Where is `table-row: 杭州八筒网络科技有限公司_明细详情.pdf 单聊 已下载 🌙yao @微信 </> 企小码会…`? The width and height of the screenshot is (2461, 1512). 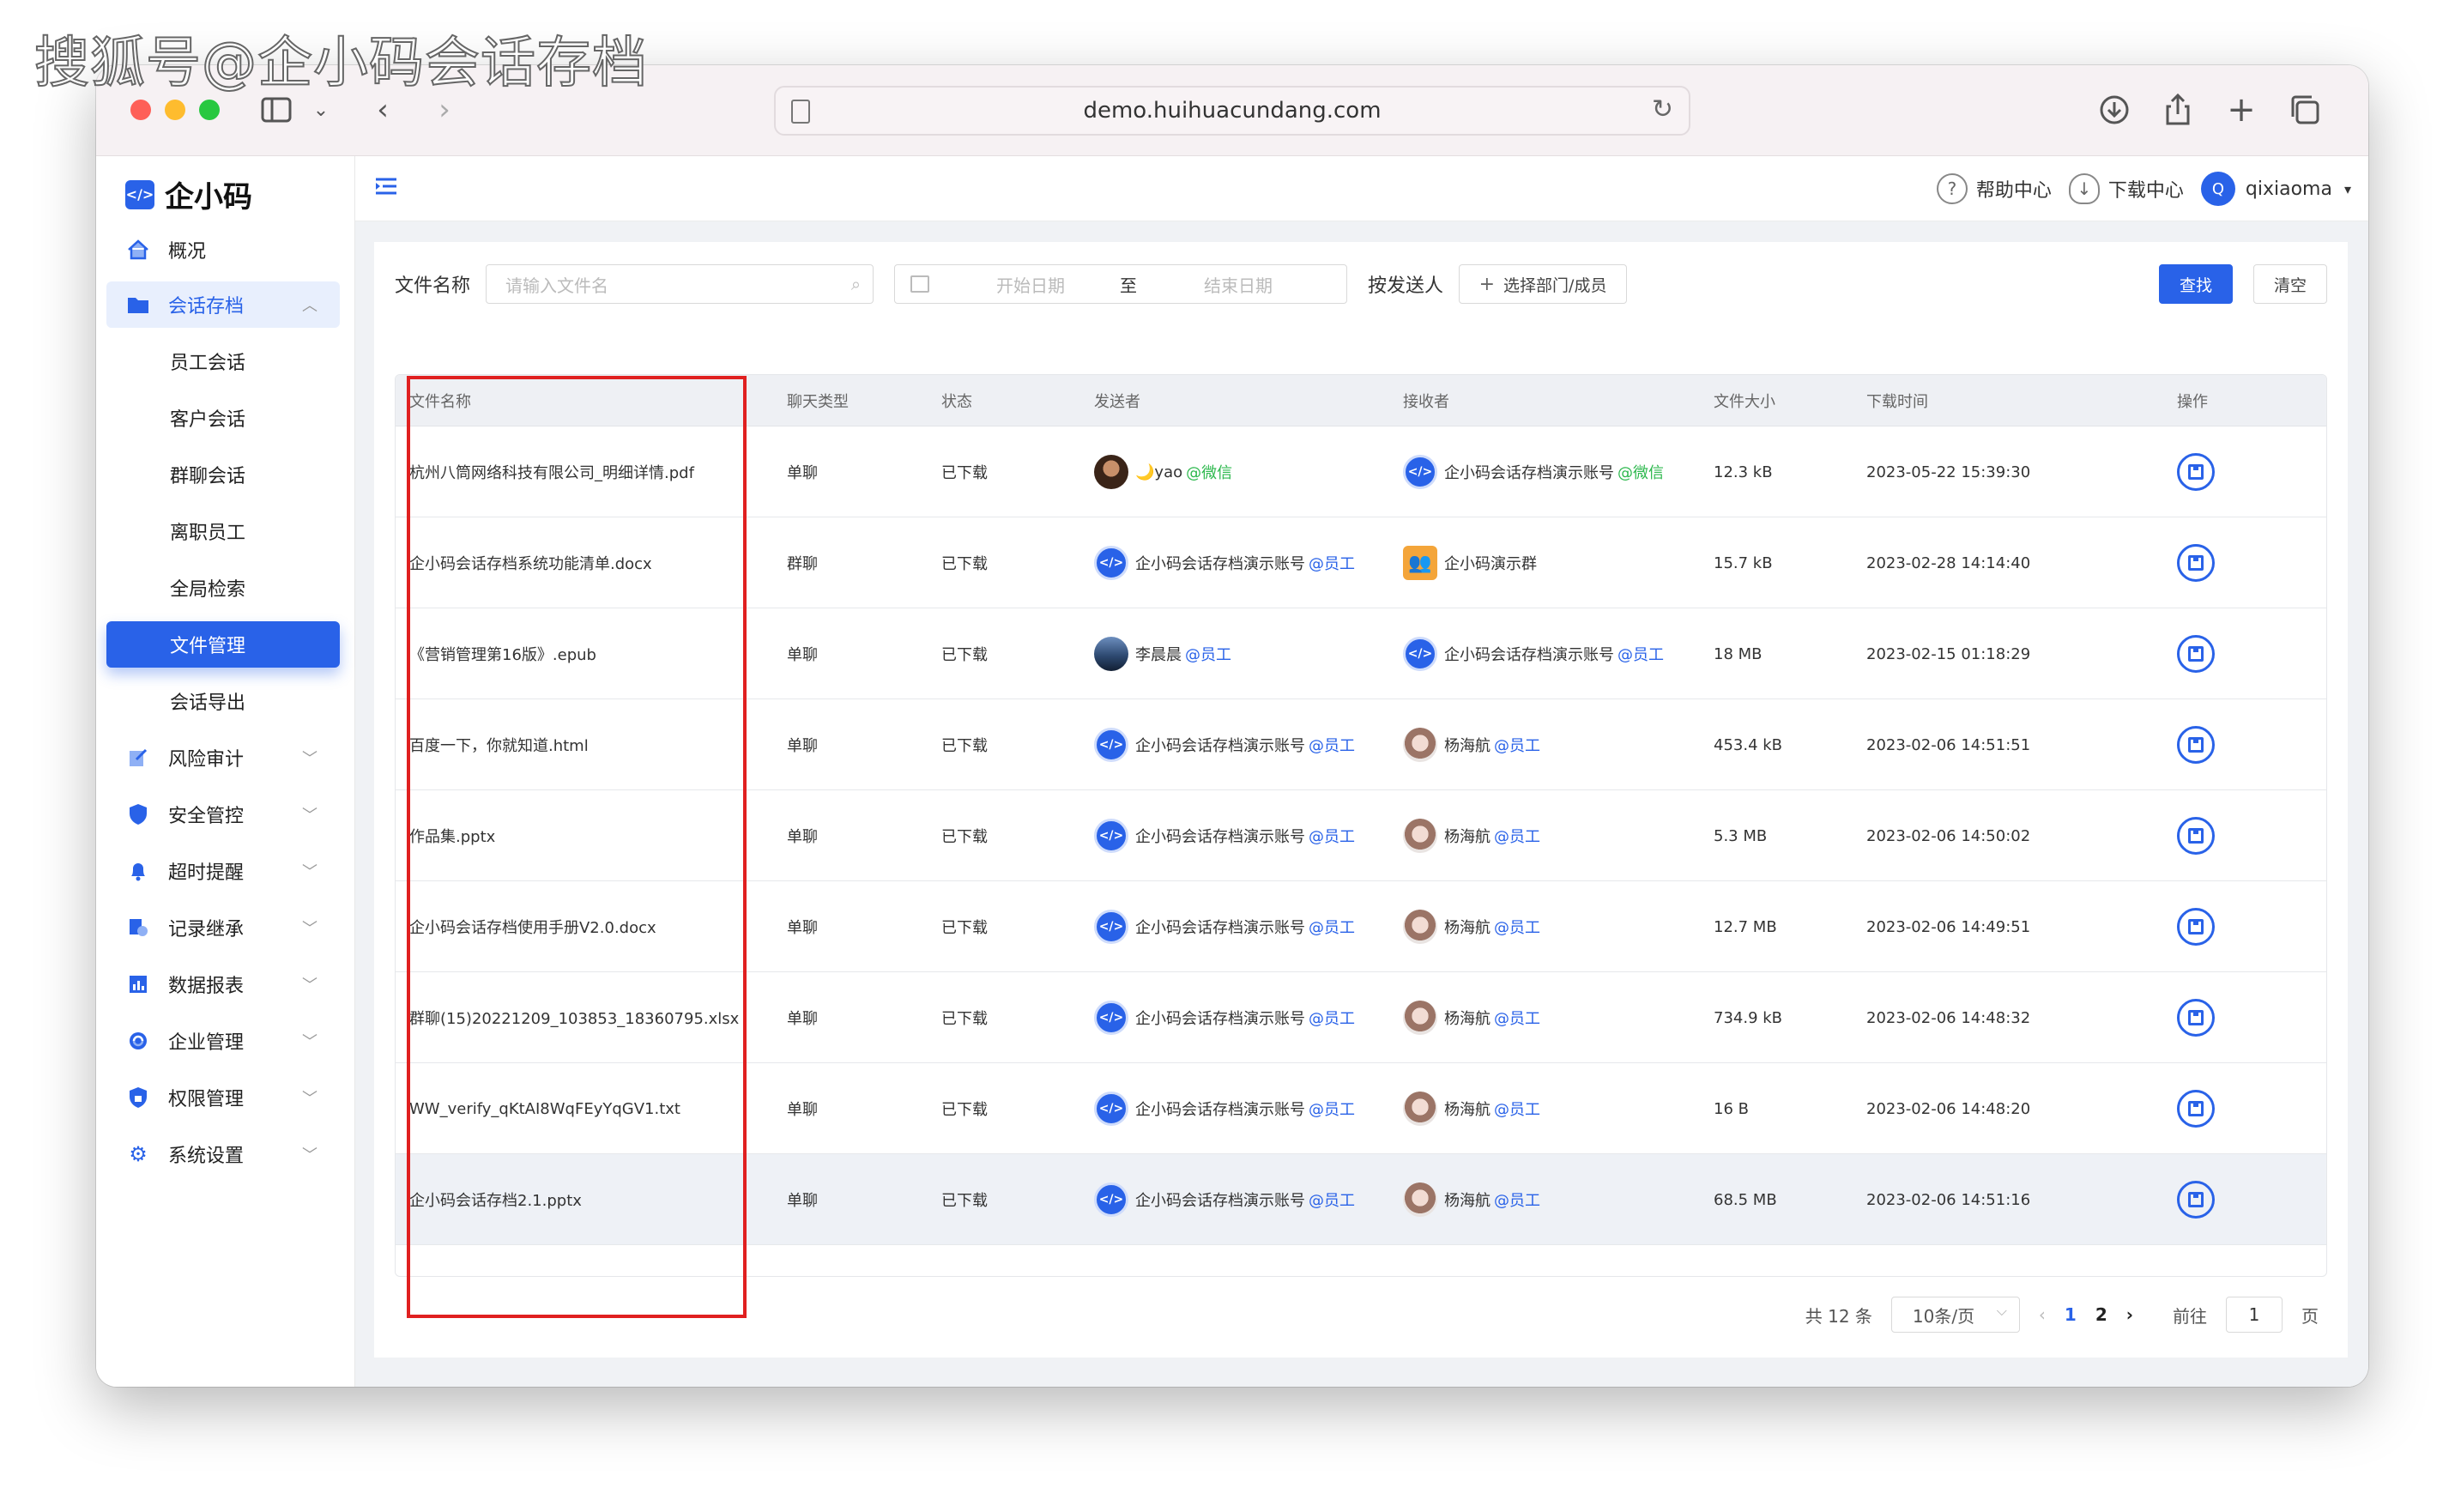
table-row: 杭州八筒网络科技有限公司_明细详情.pdf 单聊 已下载 🌙yao @微信 </> 企小码会… is located at coordinates (1361, 471).